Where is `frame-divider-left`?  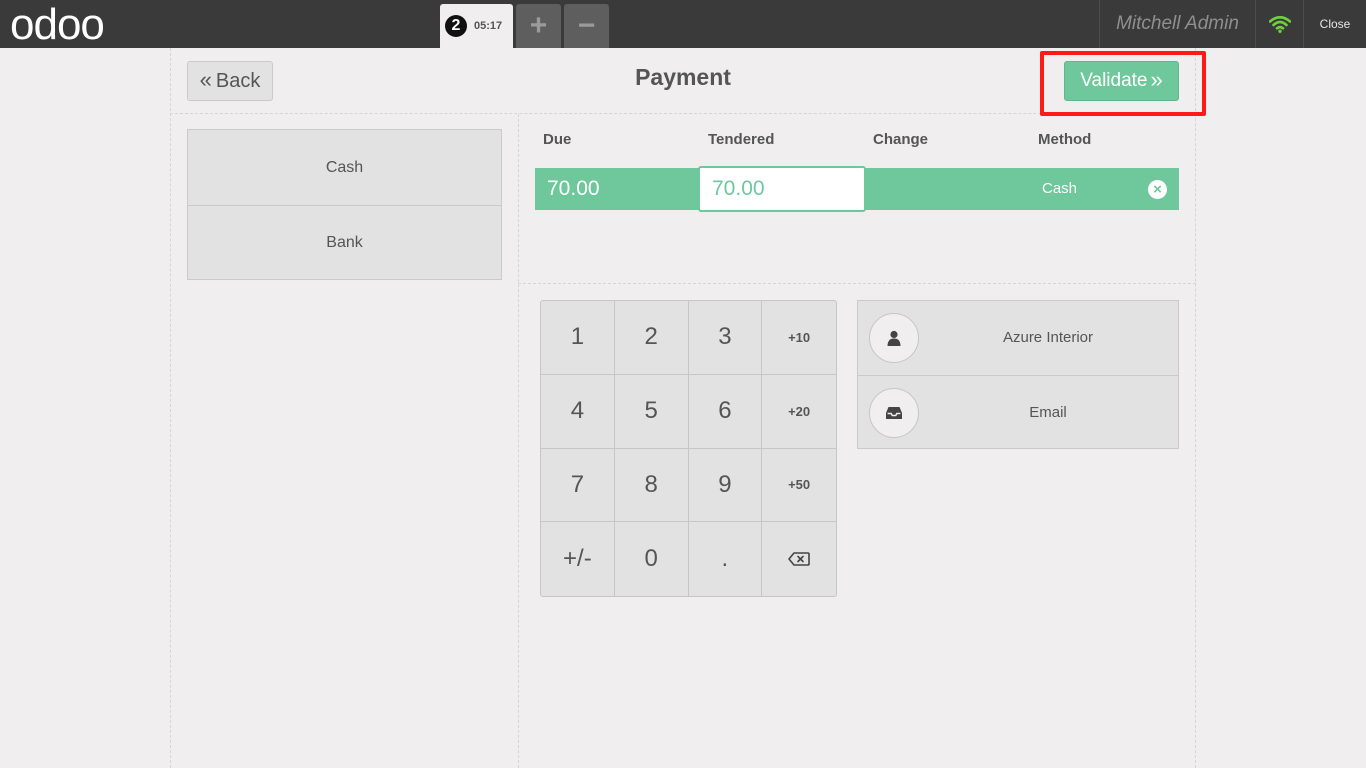
frame-divider-left is located at coordinates (170, 408).